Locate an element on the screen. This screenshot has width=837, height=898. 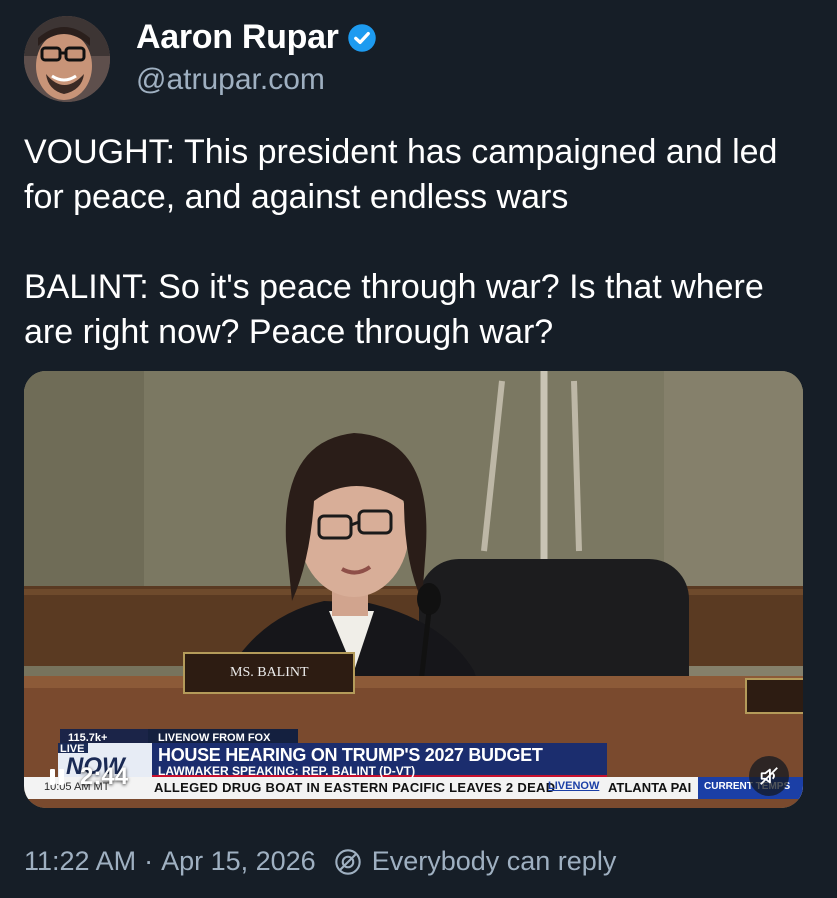
author-handle: @atrupar.com is located at coordinates (256, 80).